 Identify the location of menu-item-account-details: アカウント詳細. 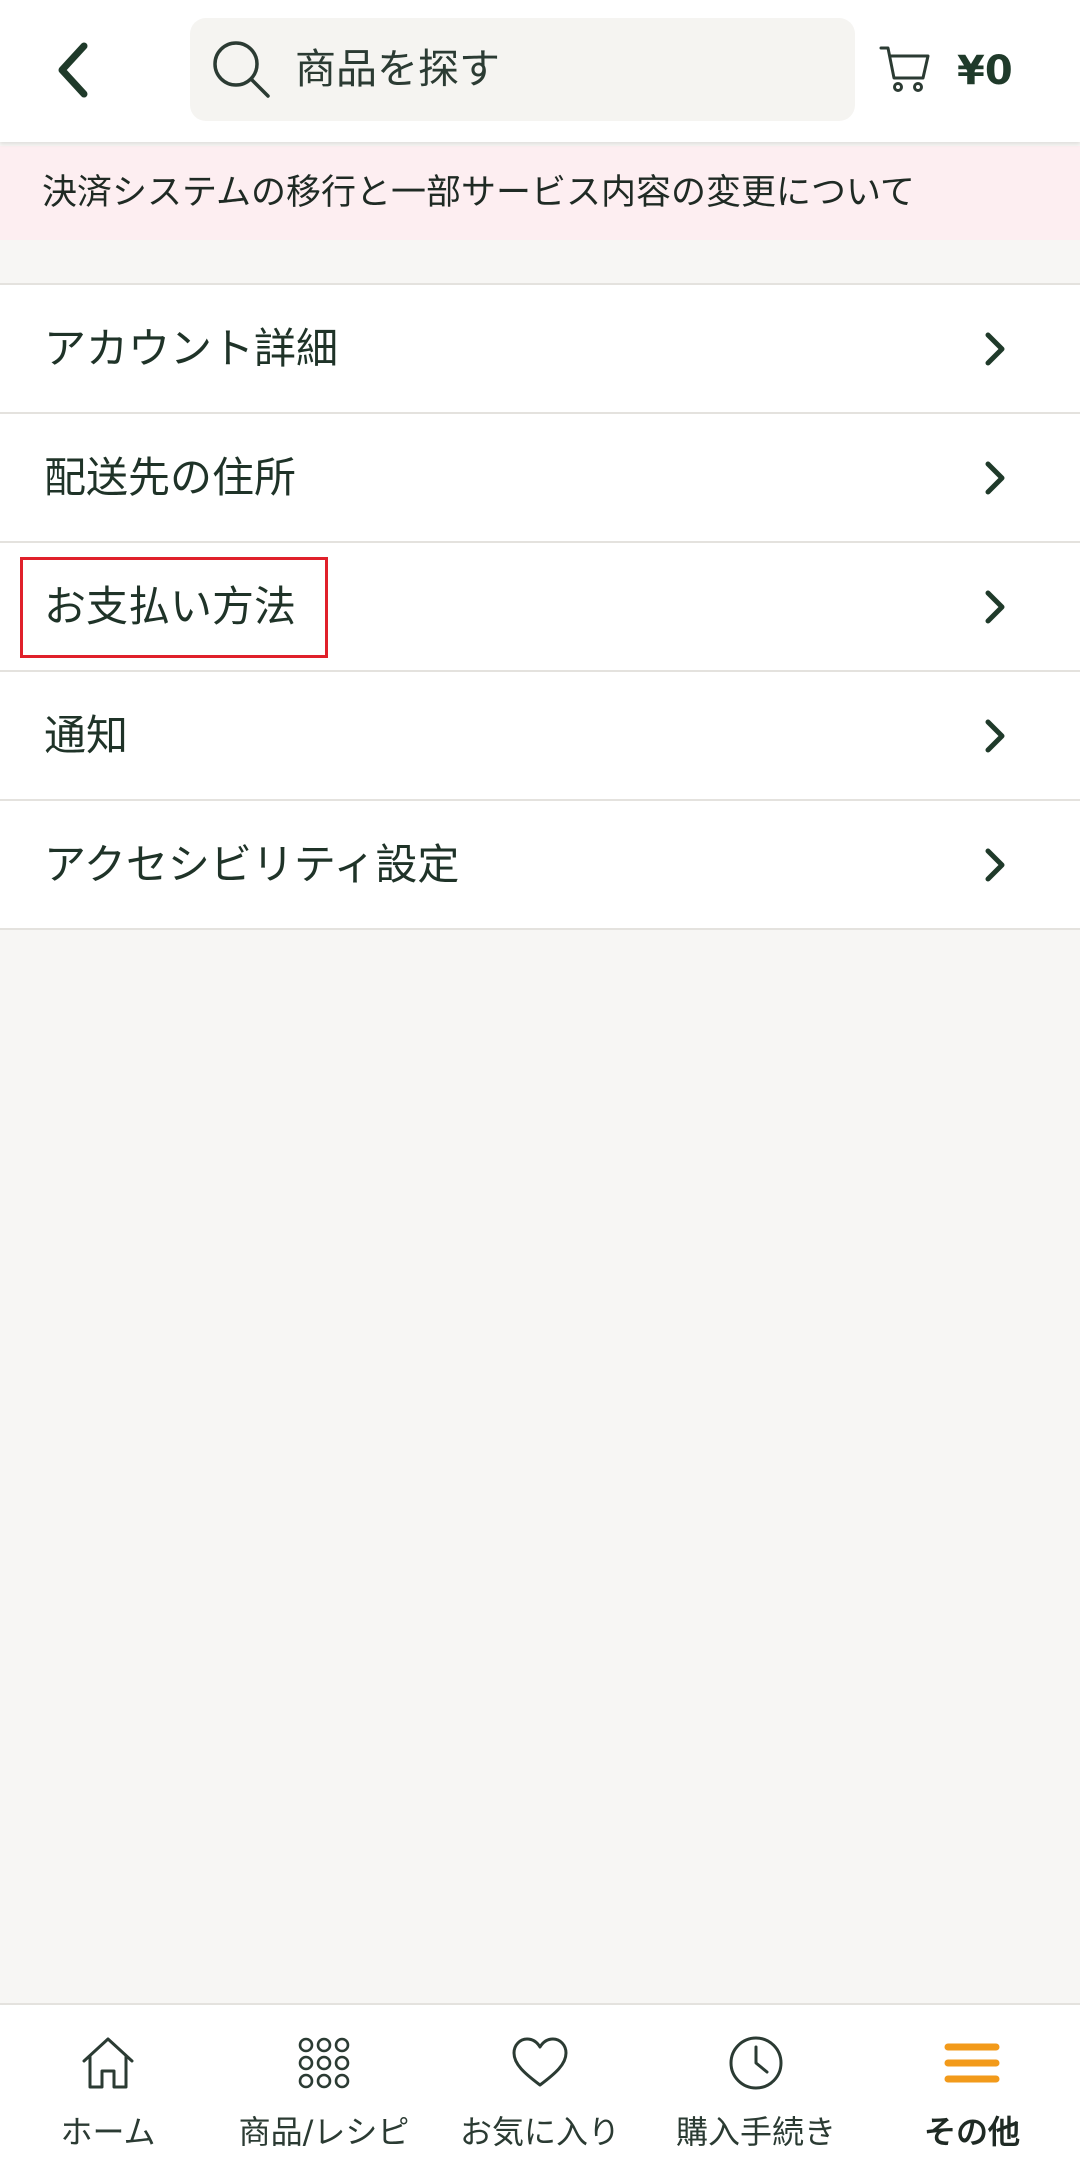
(540, 349).